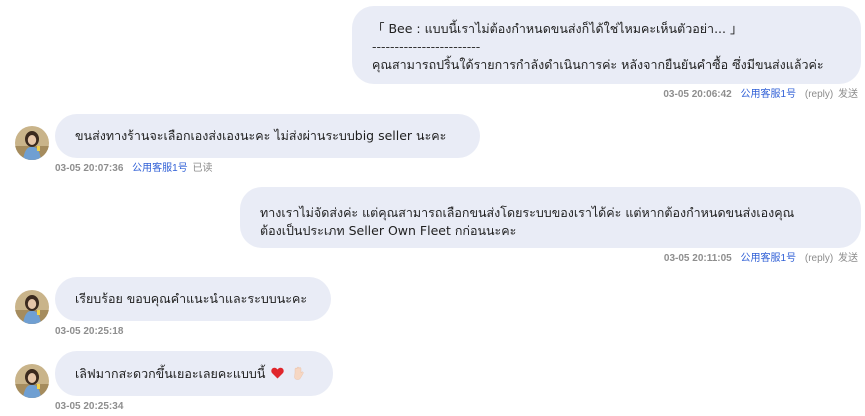 The image size is (865, 416). I want to click on message-timestamp: 03-05 20:25:34, so click(89, 406).